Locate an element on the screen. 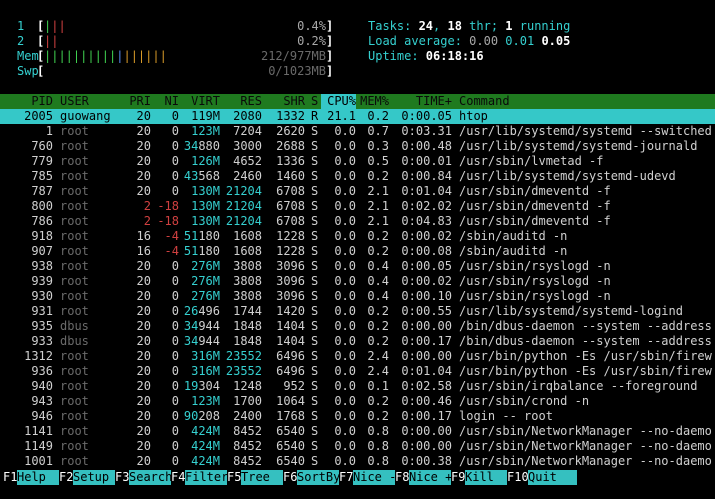 This screenshot has width=715, height=499. cell-virt: 119M is located at coordinates (205, 116).